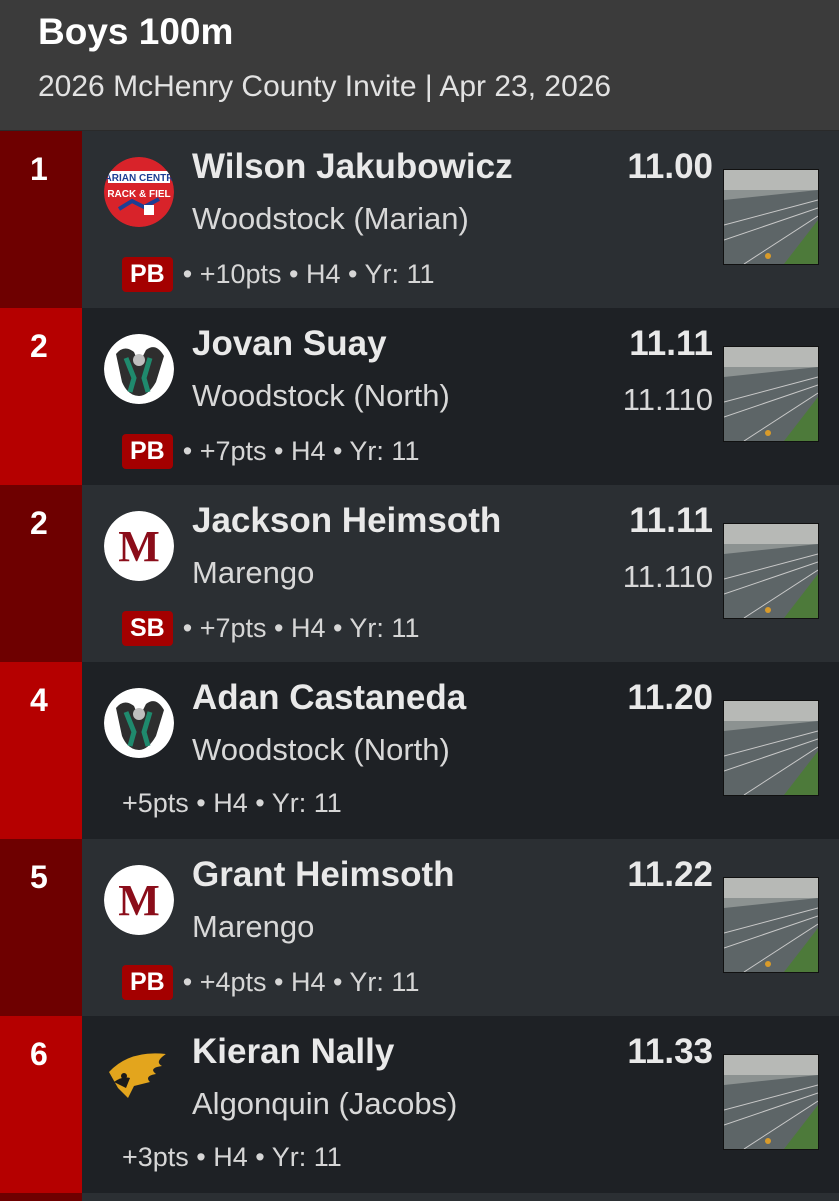  Describe the element at coordinates (324, 1104) in the screenshot. I see `school-name: Algonquin (Jacobs)` at that location.